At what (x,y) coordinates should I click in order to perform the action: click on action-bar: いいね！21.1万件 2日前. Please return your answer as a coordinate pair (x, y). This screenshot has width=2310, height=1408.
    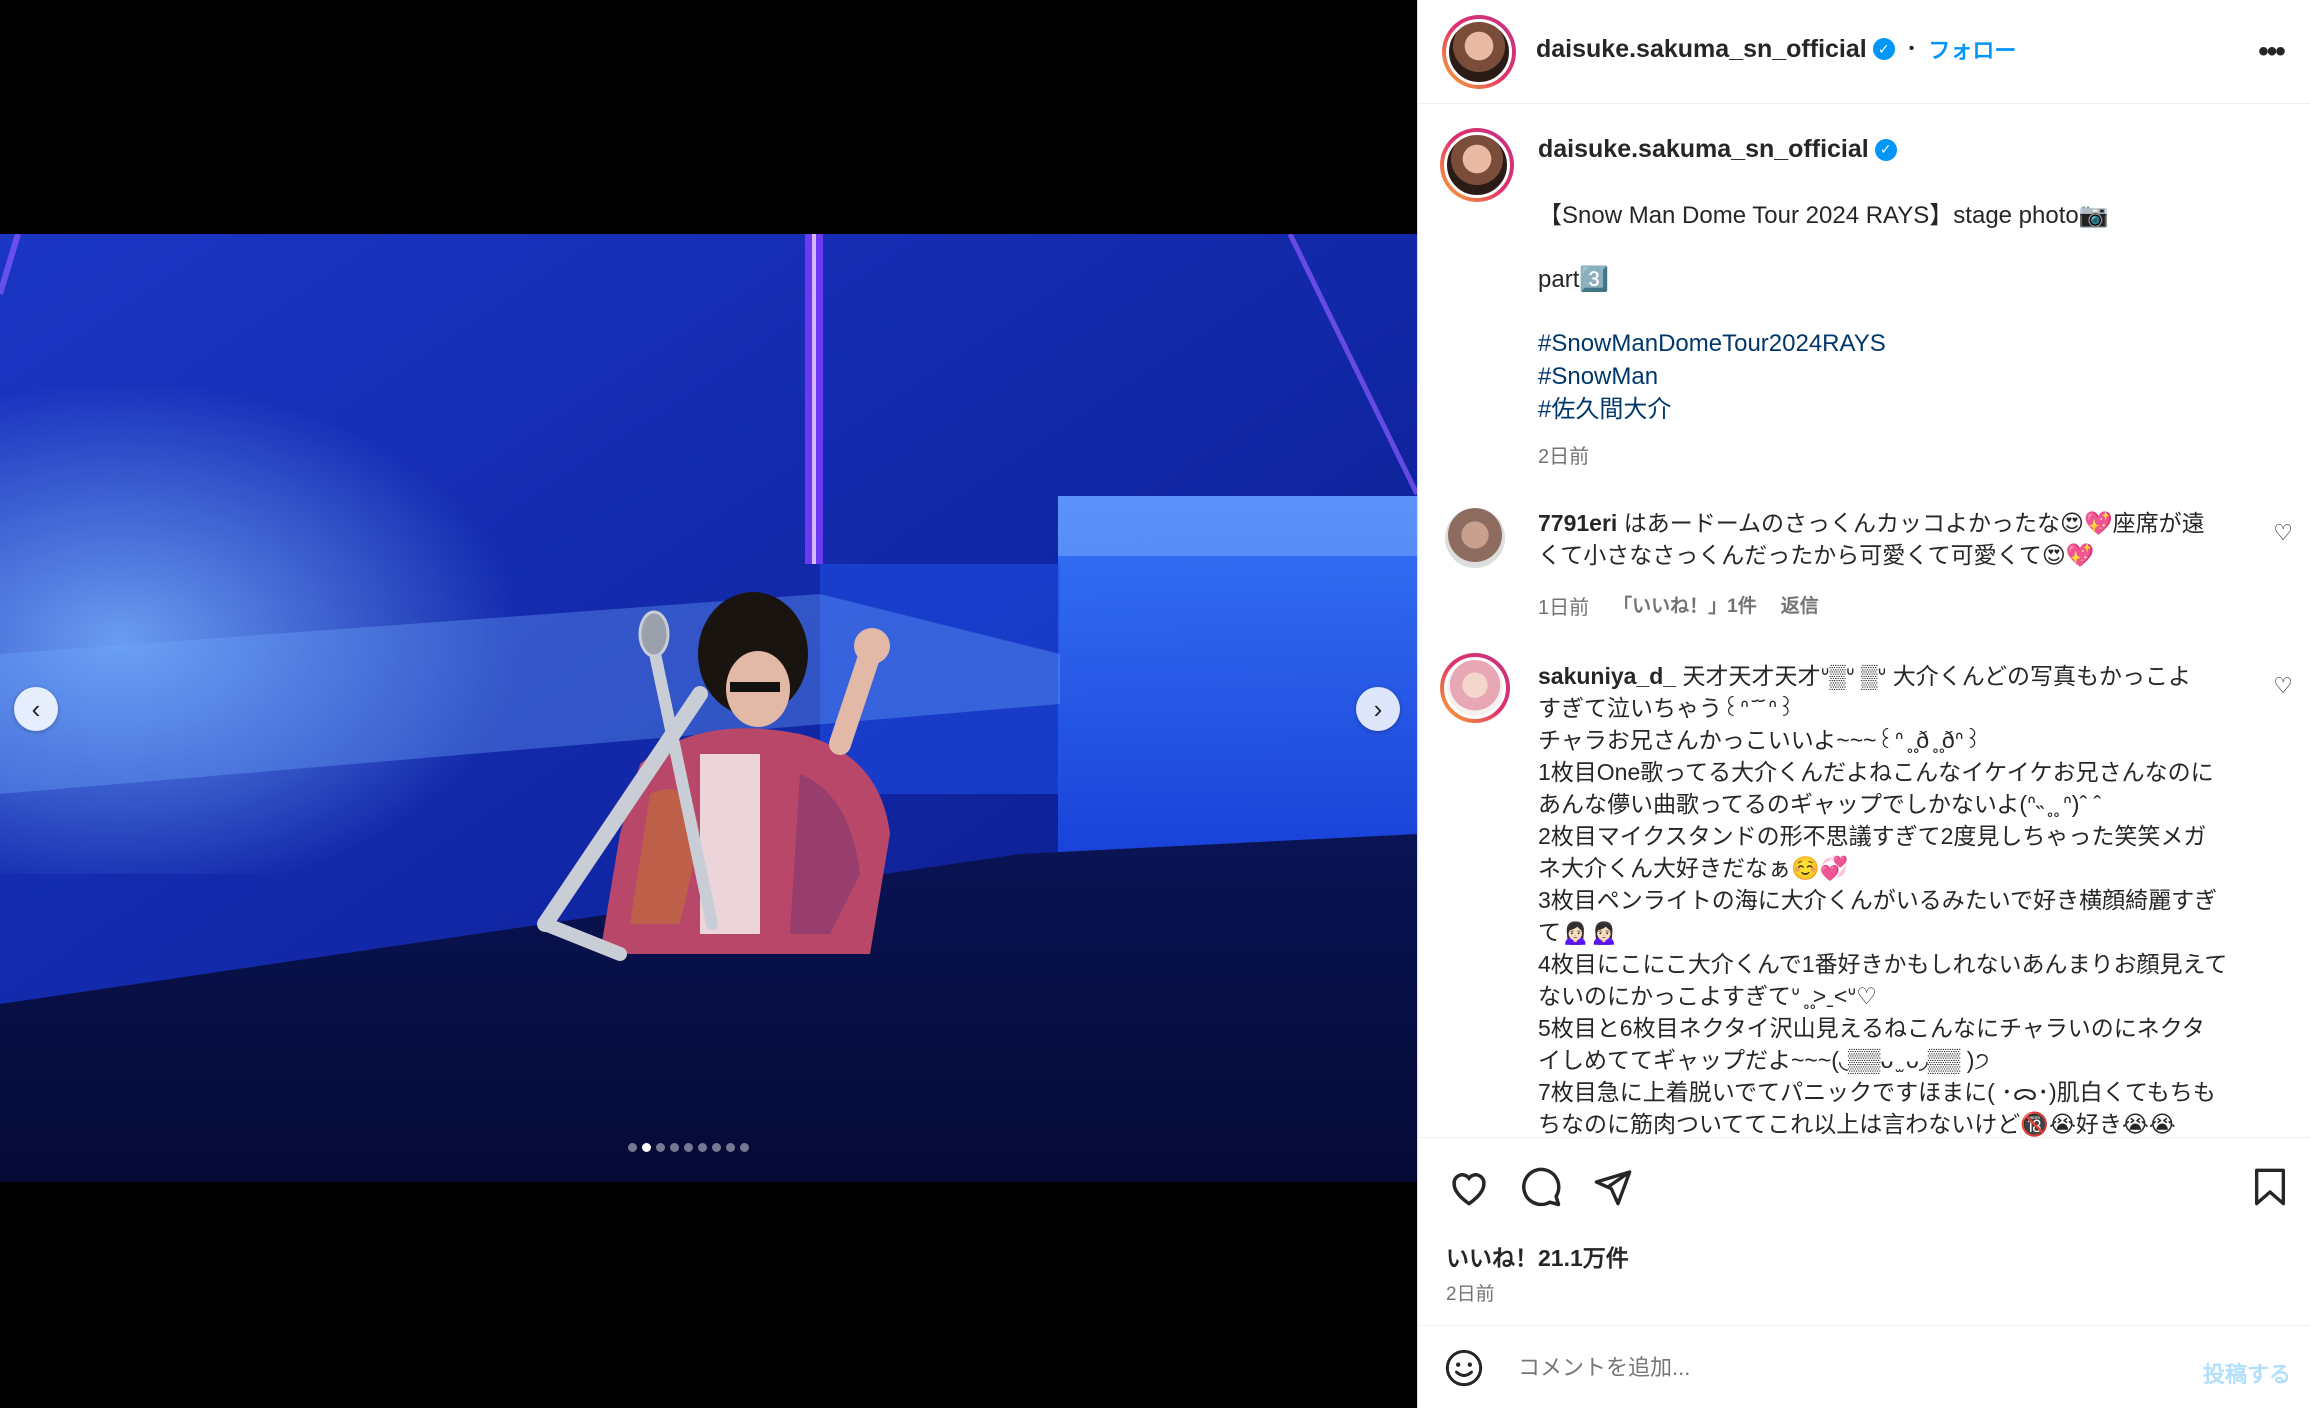
    Looking at the image, I should click on (1864, 1231).